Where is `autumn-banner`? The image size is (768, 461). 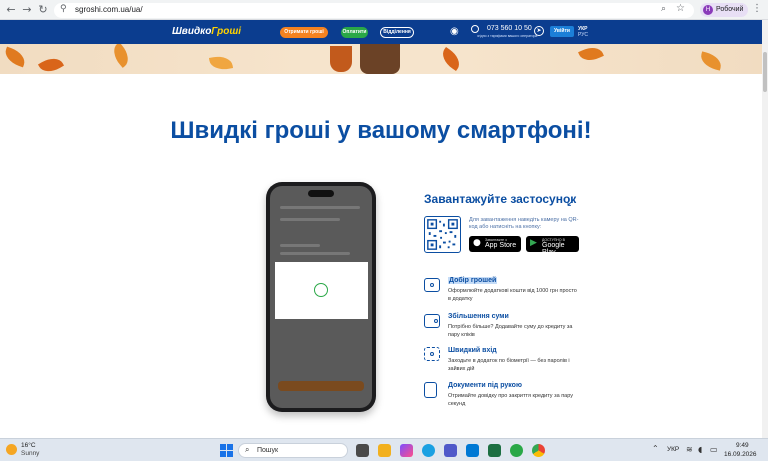
autumn-banner is located at coordinates (381, 59).